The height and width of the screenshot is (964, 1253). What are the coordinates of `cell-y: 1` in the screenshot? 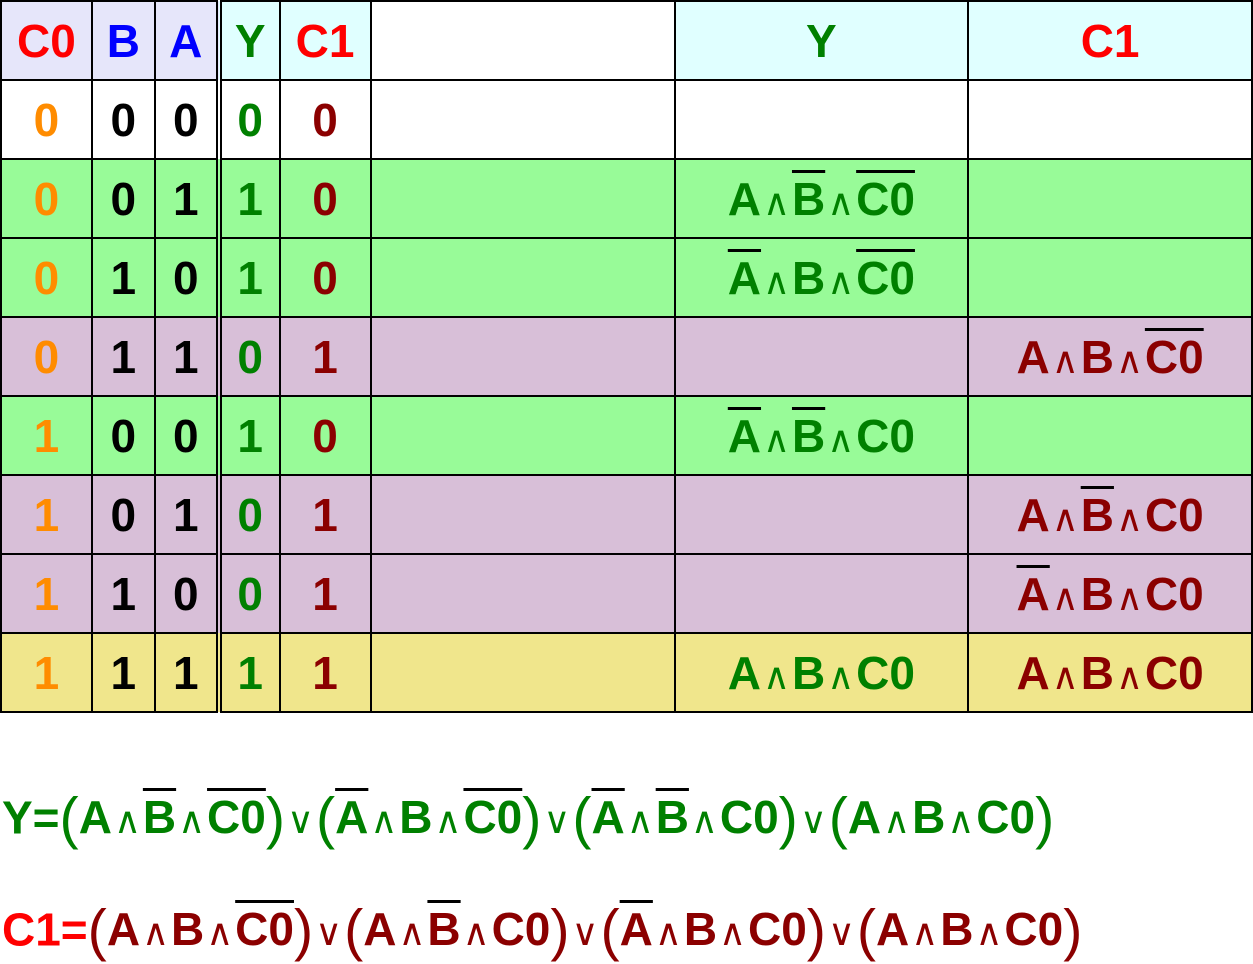 It's located at (248, 672).